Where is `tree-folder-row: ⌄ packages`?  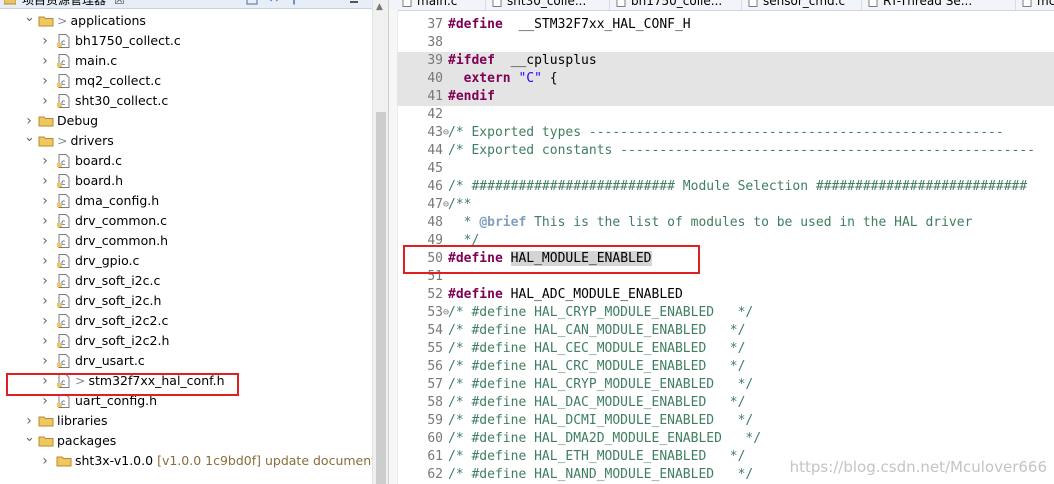
tree-folder-row: ⌄ packages is located at coordinates (186, 441).